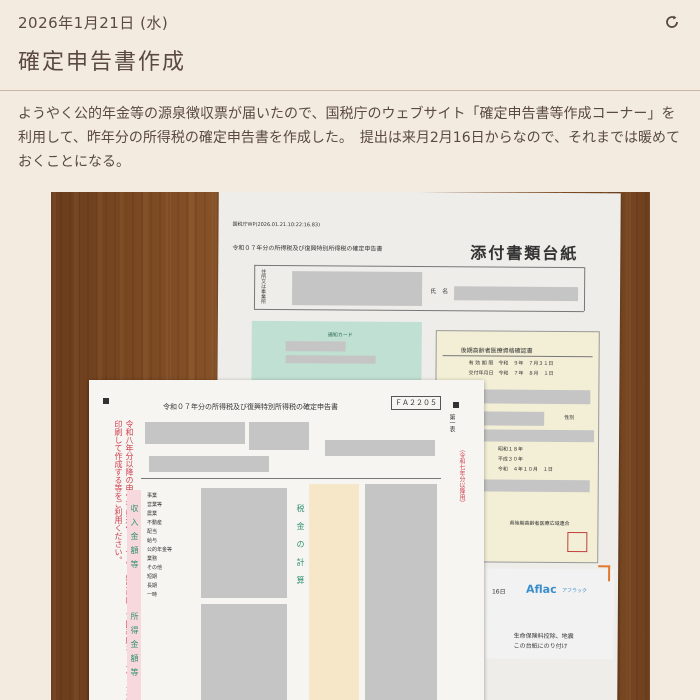  I want to click on reload-icon, so click(672, 22).